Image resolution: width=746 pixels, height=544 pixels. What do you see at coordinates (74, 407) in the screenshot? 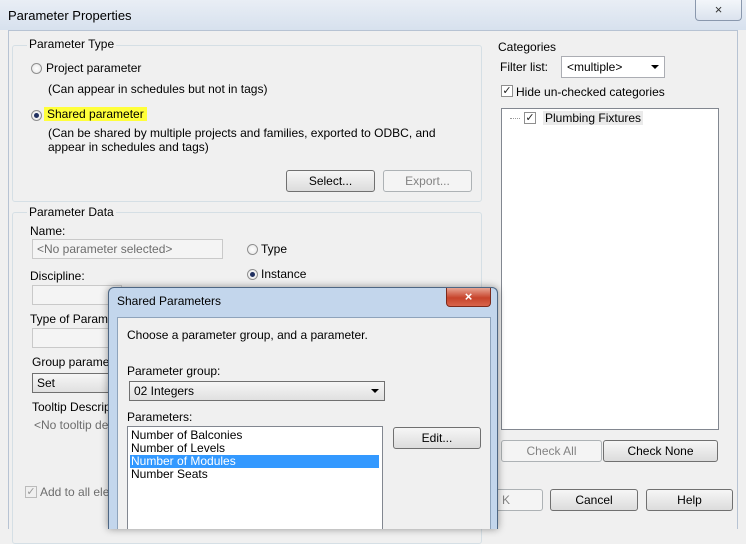
I see `tooltip-description-label: Tooltip Descripti` at bounding box center [74, 407].